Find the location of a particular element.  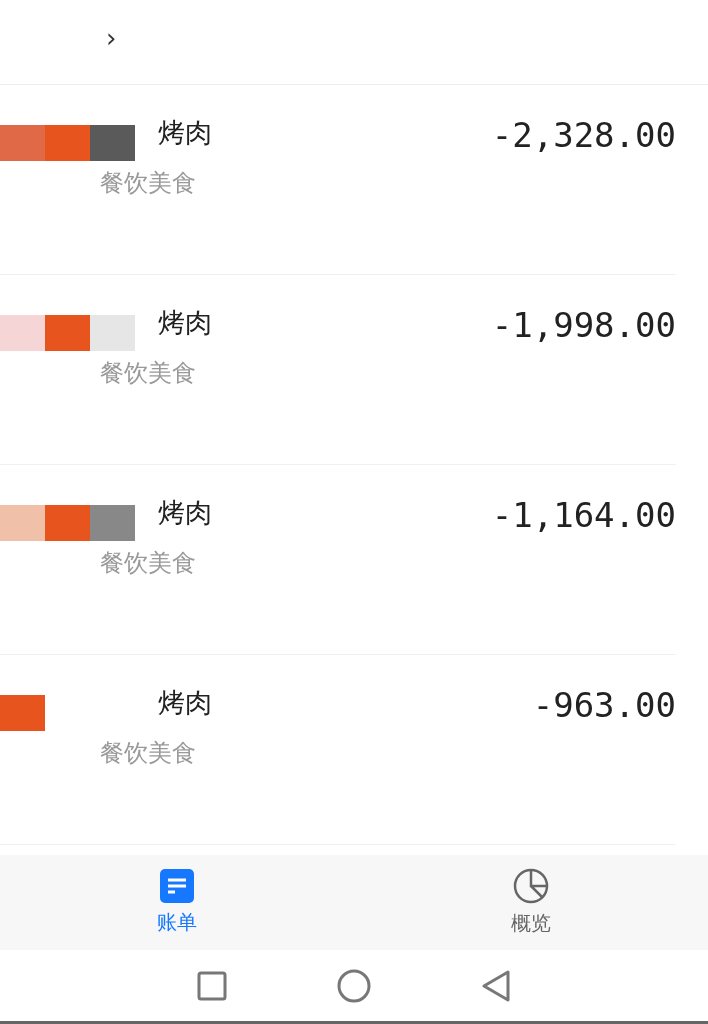

back-icon is located at coordinates (496, 985).